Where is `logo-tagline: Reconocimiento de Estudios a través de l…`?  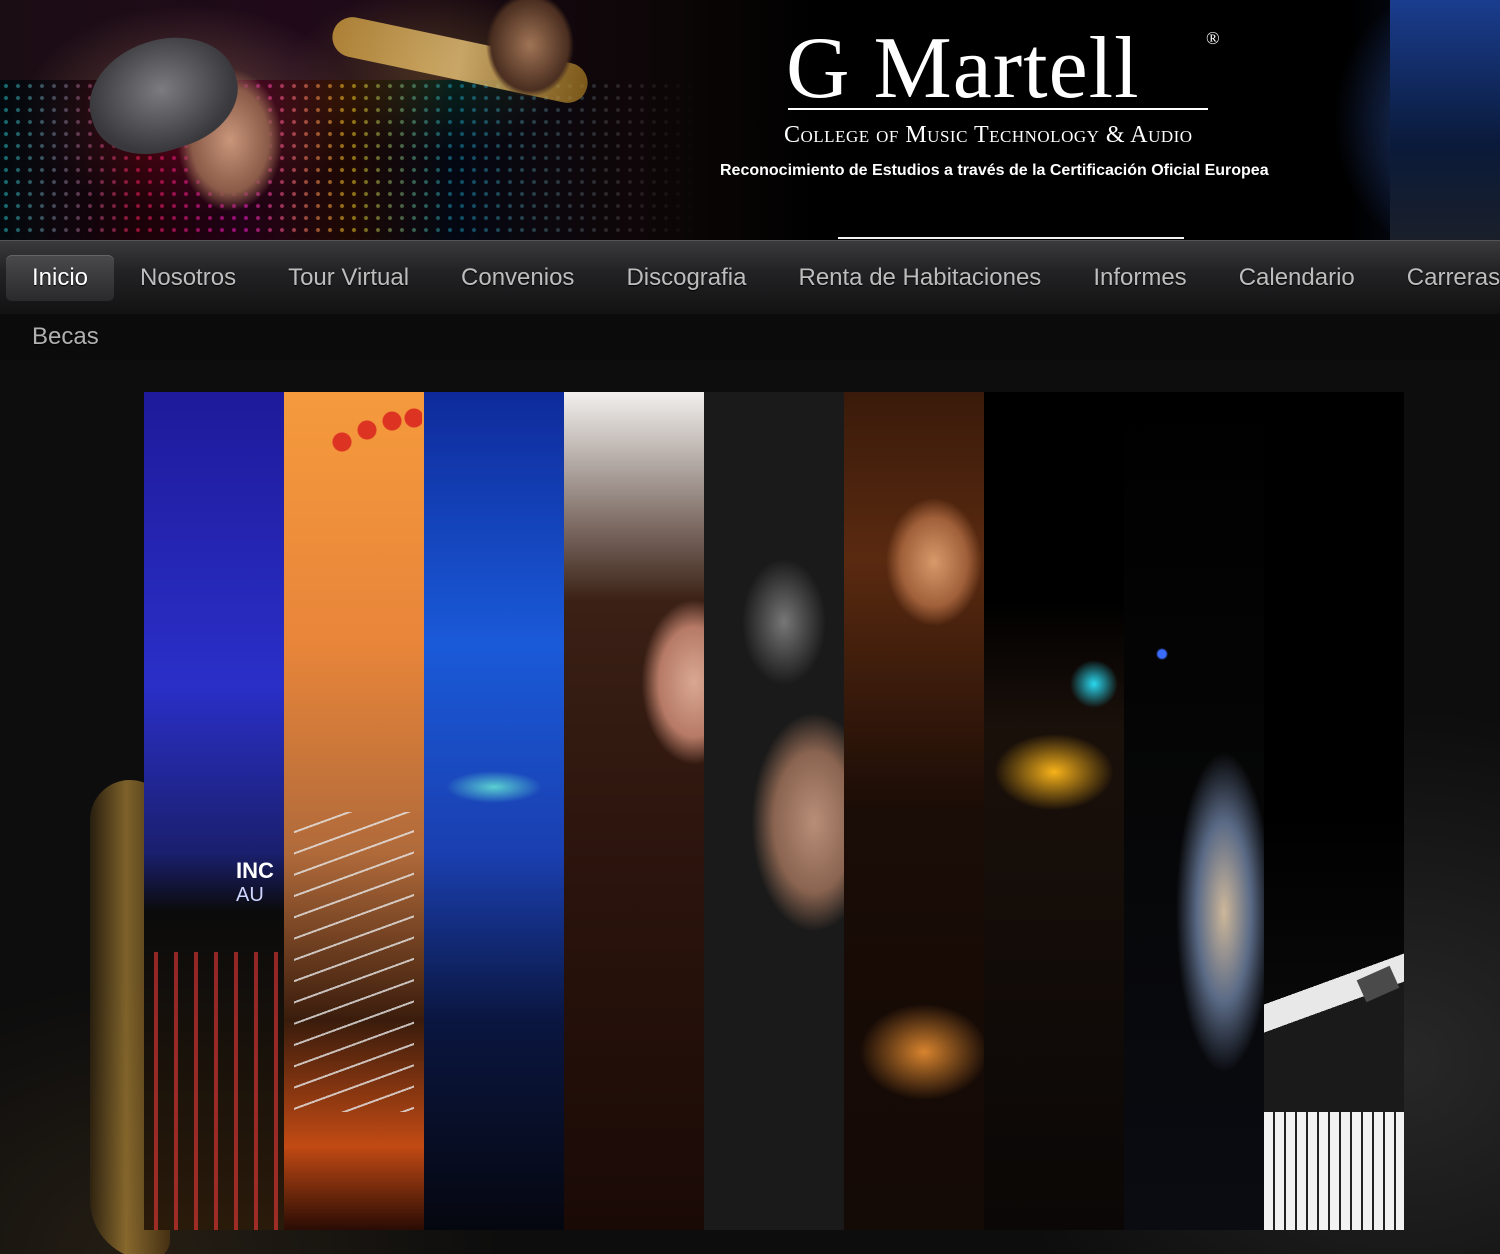 logo-tagline: Reconocimiento de Estudios a través de l… is located at coordinates (994, 170).